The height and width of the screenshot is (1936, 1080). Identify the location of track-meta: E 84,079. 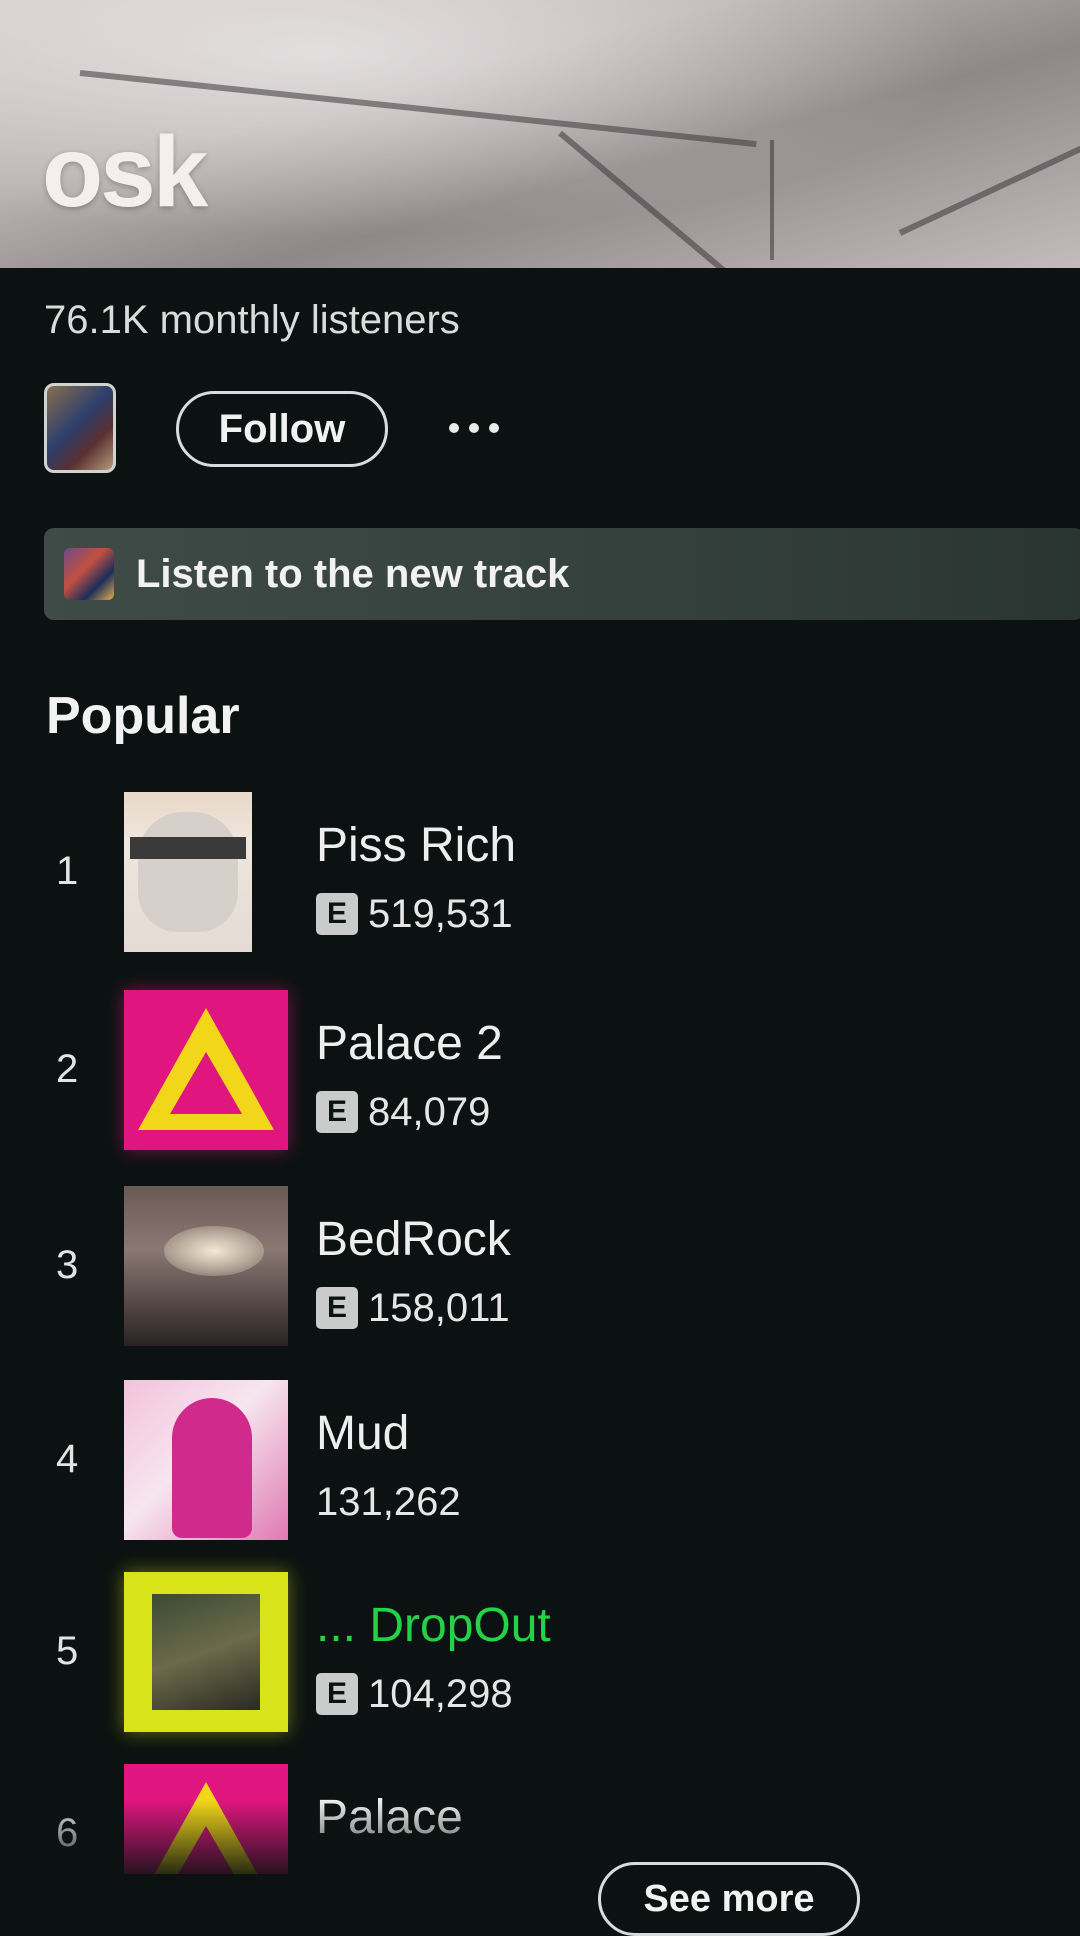
(403, 1112).